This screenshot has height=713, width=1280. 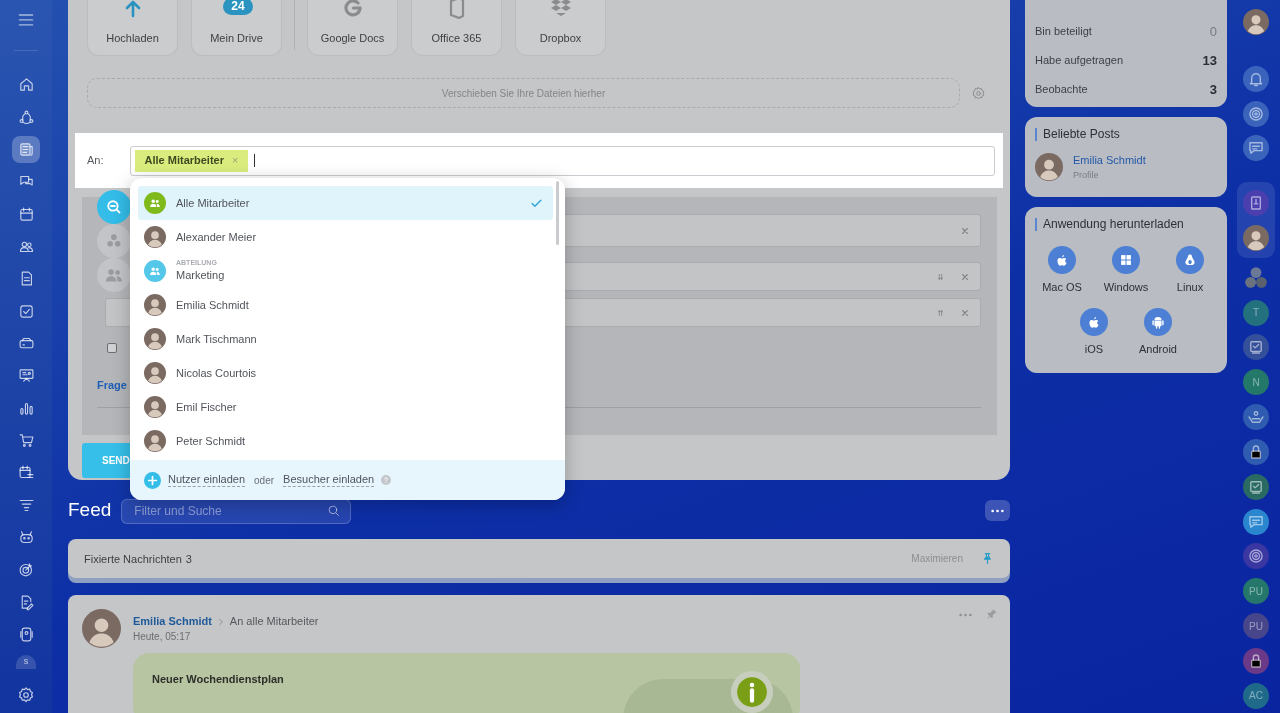 I want to click on option-label: Peter Schmidt, so click(x=211, y=441).